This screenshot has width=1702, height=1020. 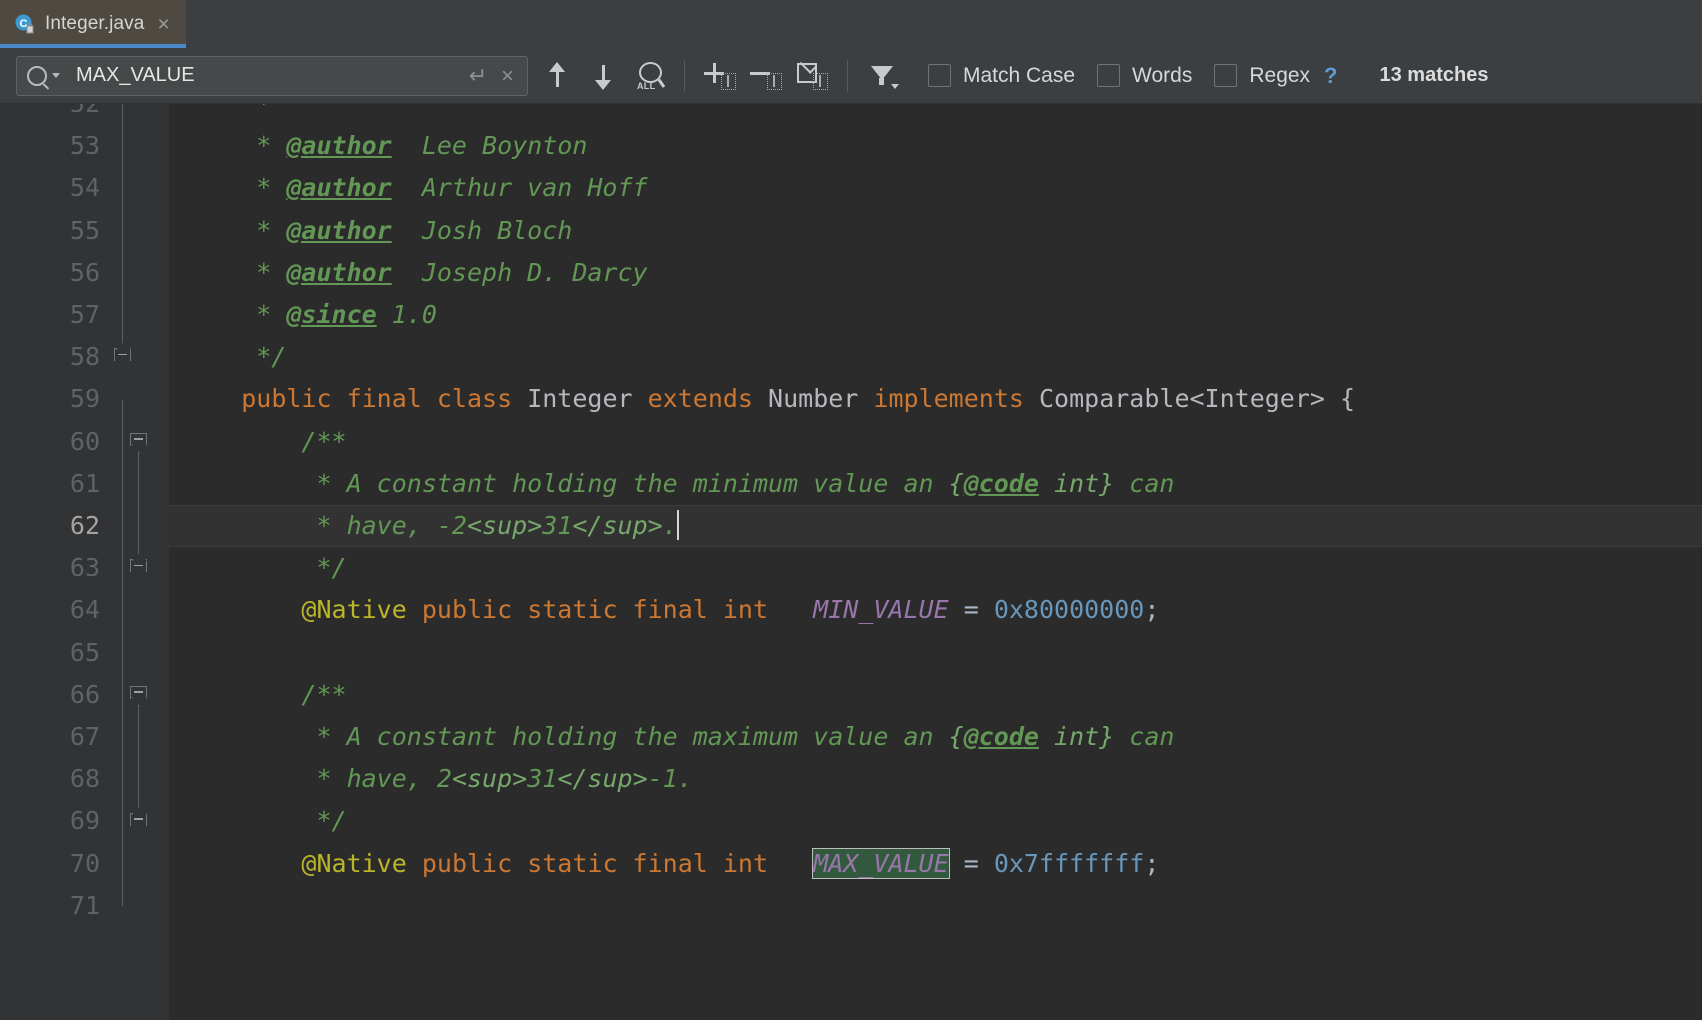 I want to click on code-token: @author, so click(x=339, y=230).